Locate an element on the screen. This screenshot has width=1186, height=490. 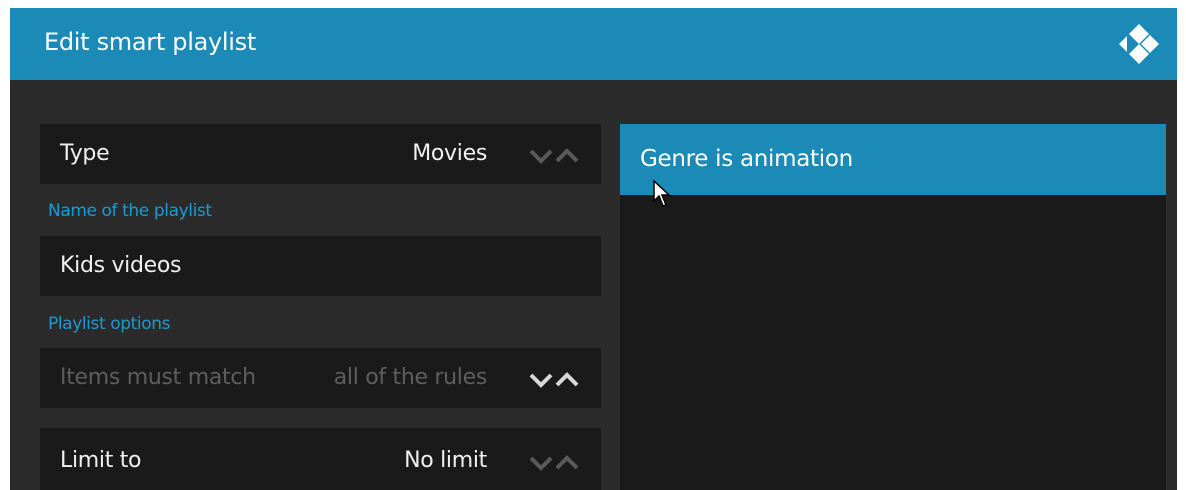
limit-label: Limit to is located at coordinates (101, 460).